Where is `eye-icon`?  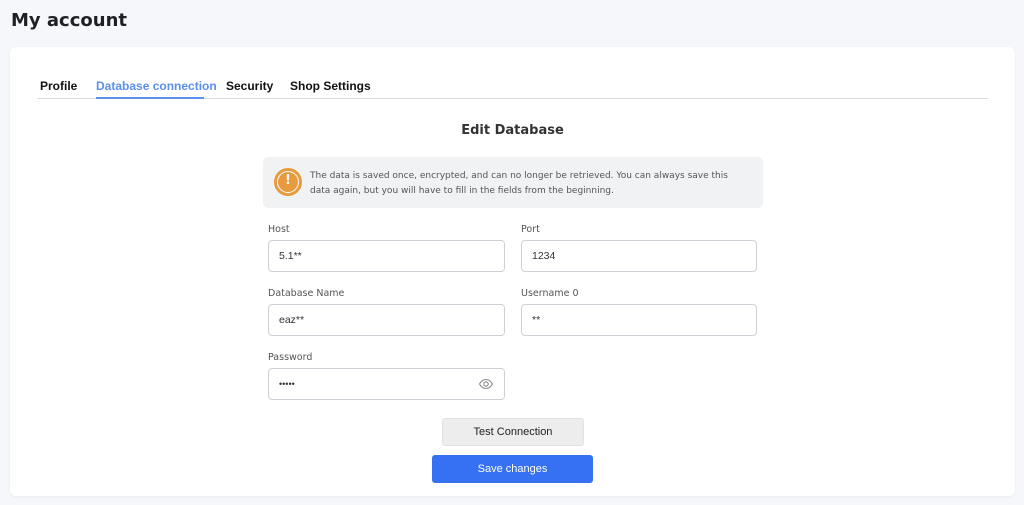
eye-icon is located at coordinates (486, 384).